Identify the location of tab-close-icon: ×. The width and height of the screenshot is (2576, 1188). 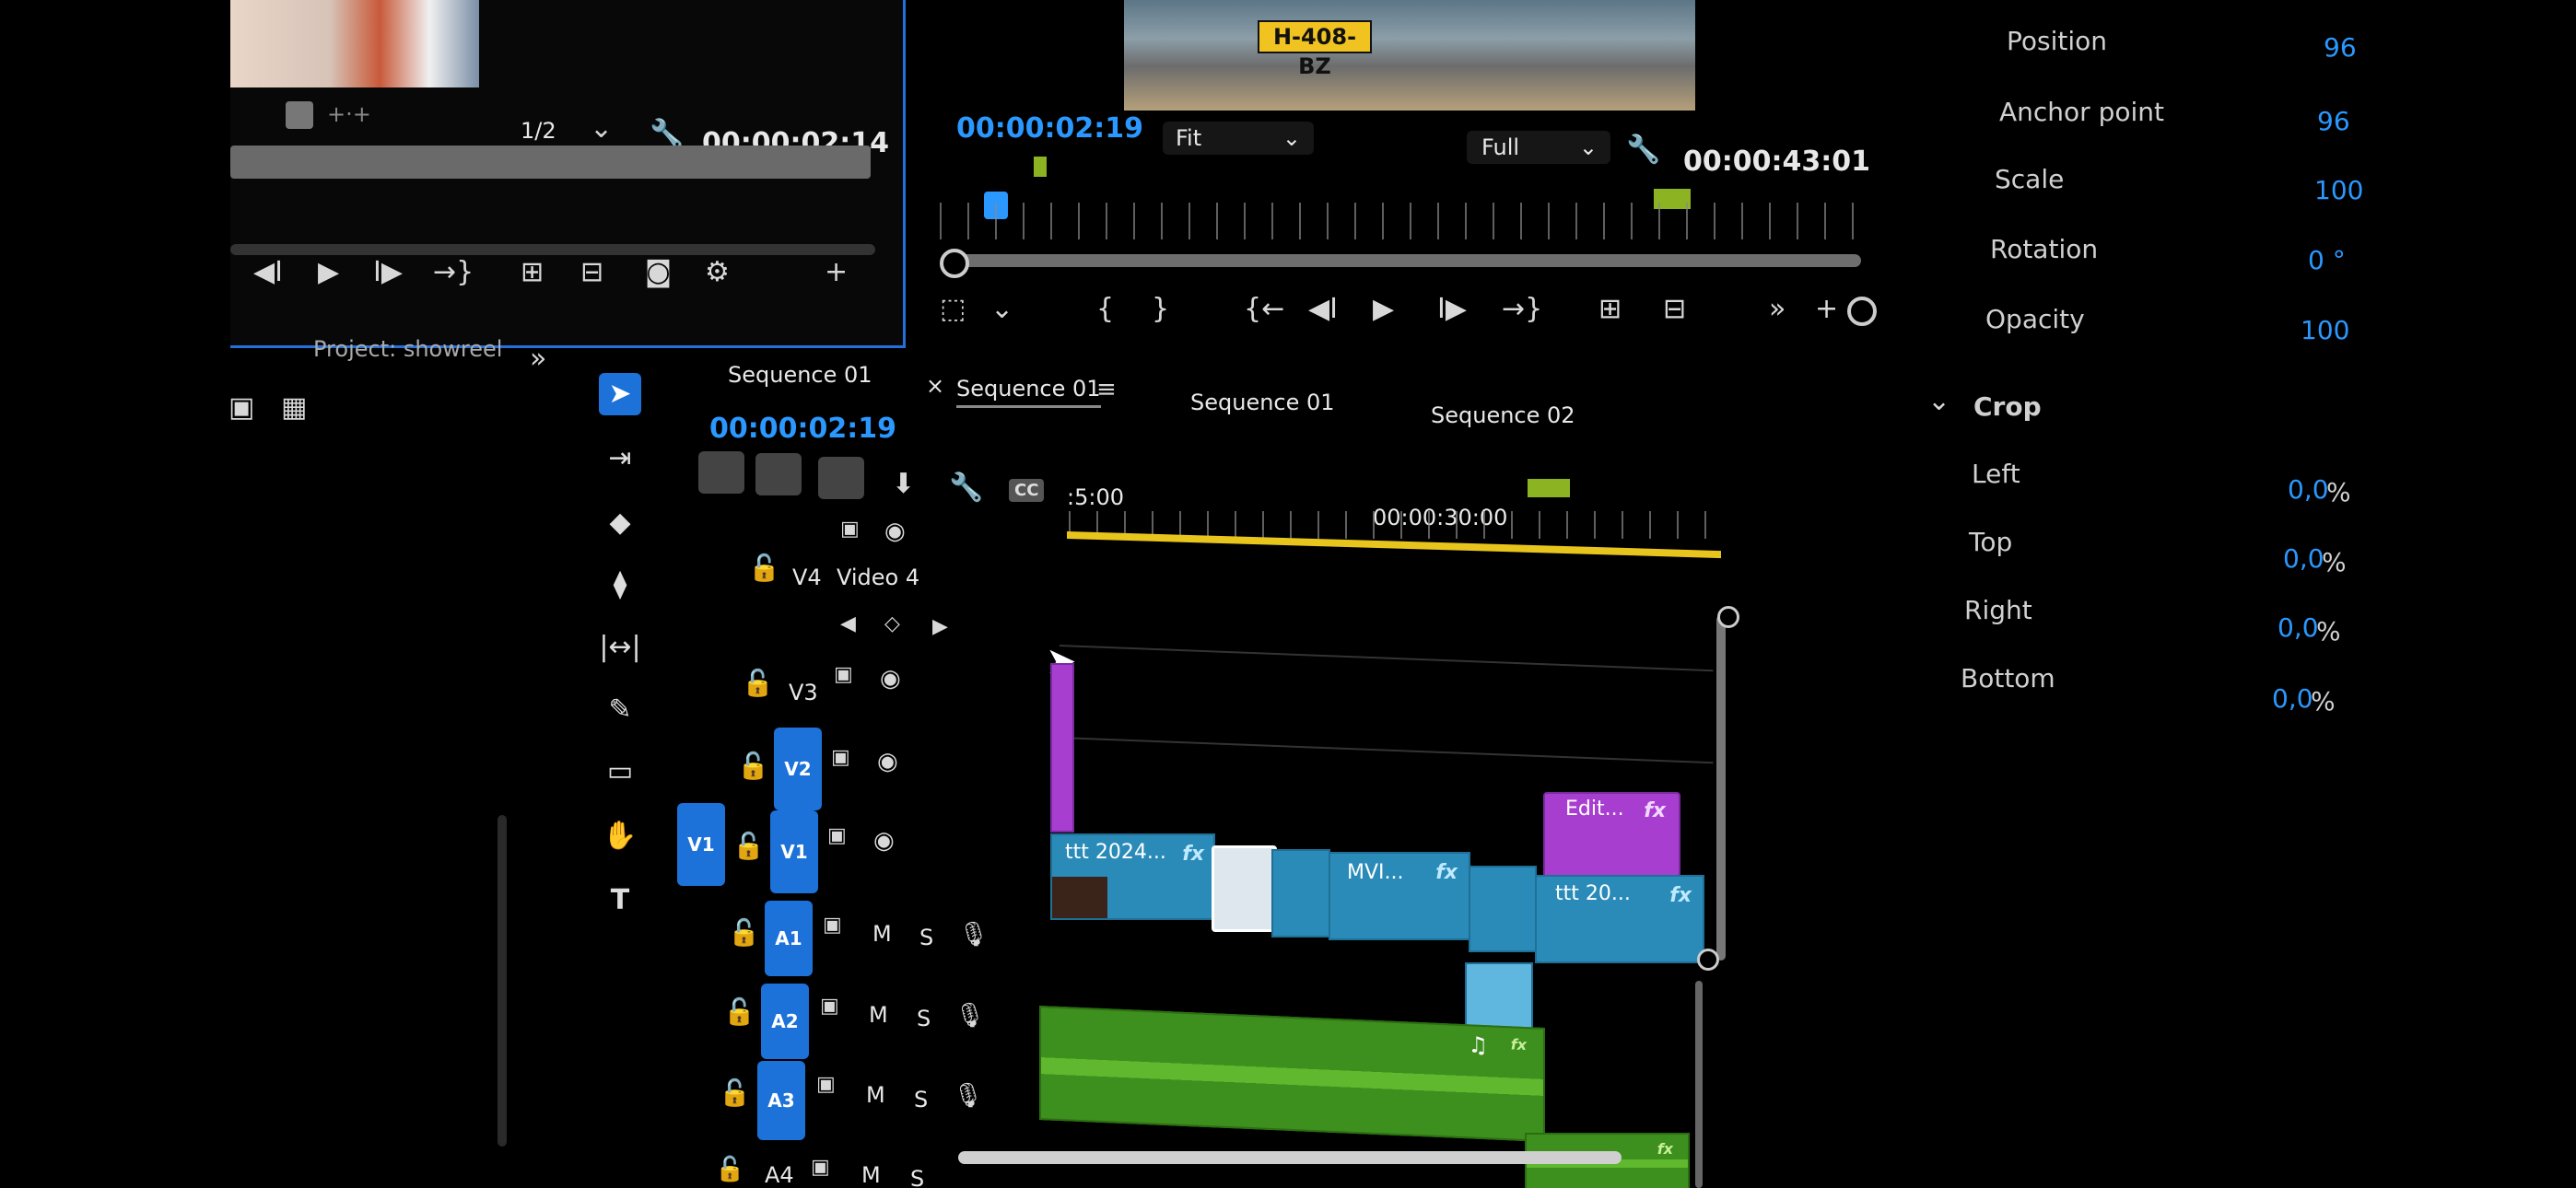
(935, 386).